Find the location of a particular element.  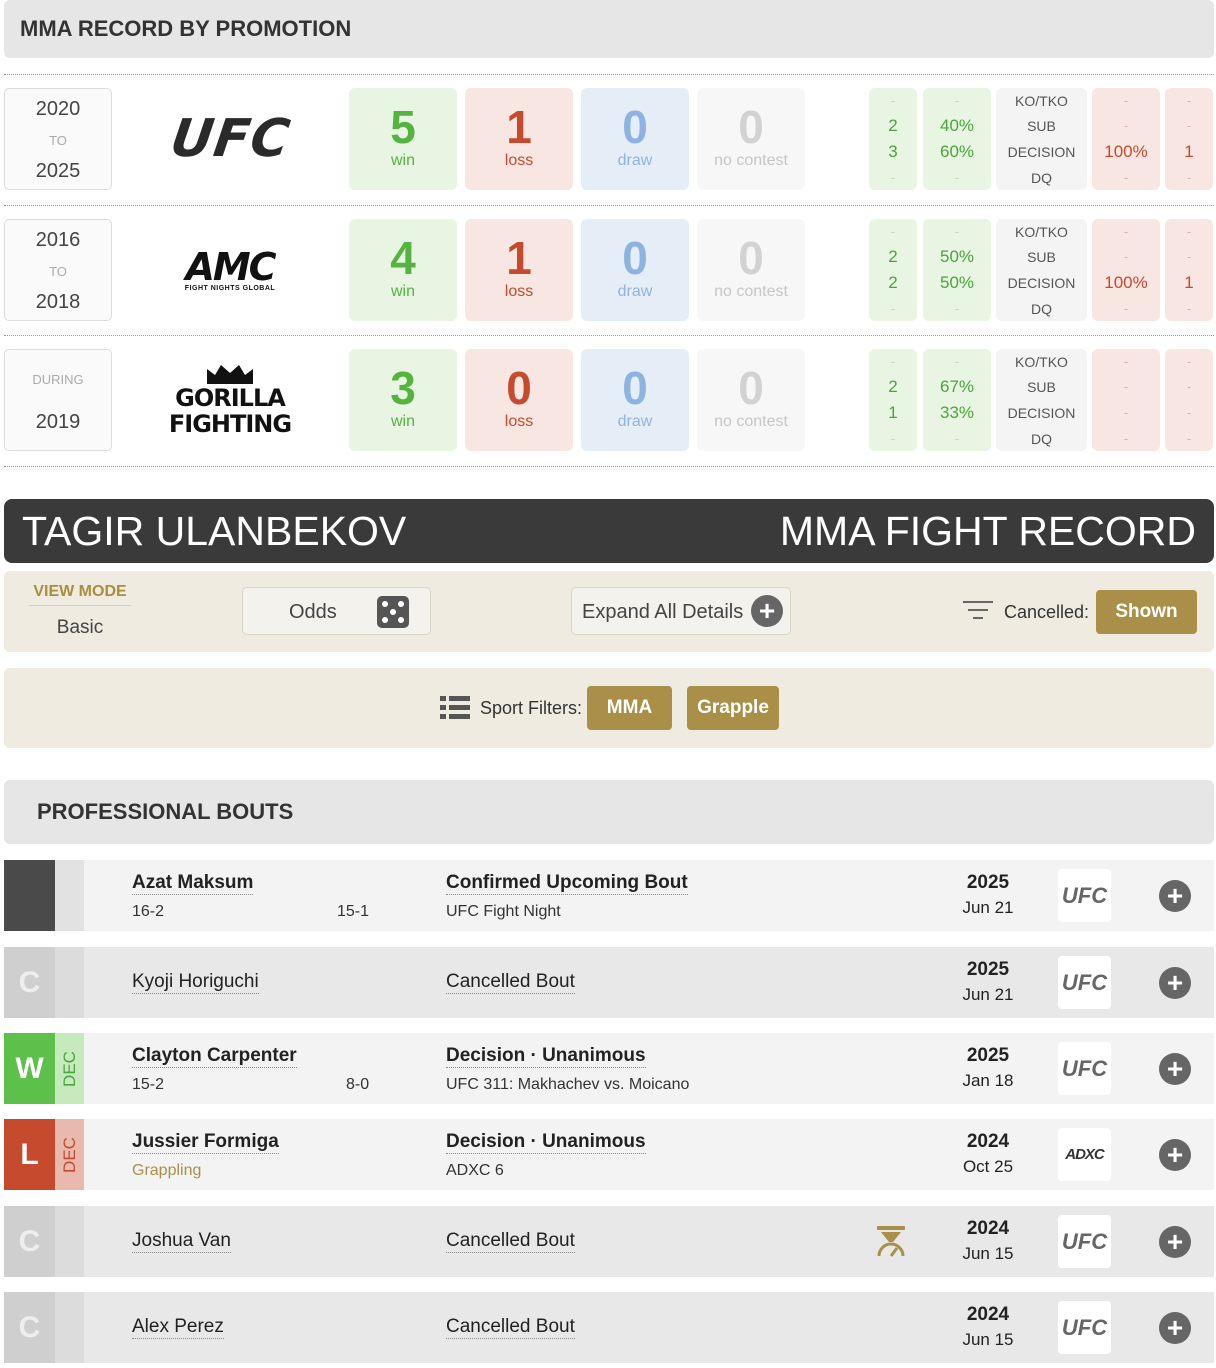

year-single: 2019 is located at coordinates (58, 422).